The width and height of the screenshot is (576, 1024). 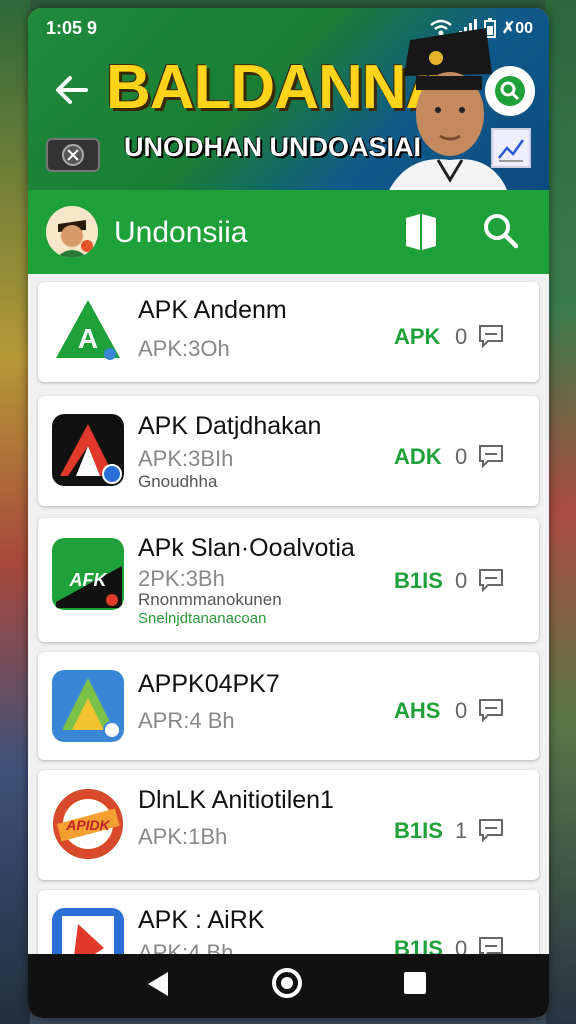 What do you see at coordinates (288, 825) in the screenshot?
I see `list-item: APIDK DlnLK Anitiotilen1 APK:1Bh B1IS 1` at bounding box center [288, 825].